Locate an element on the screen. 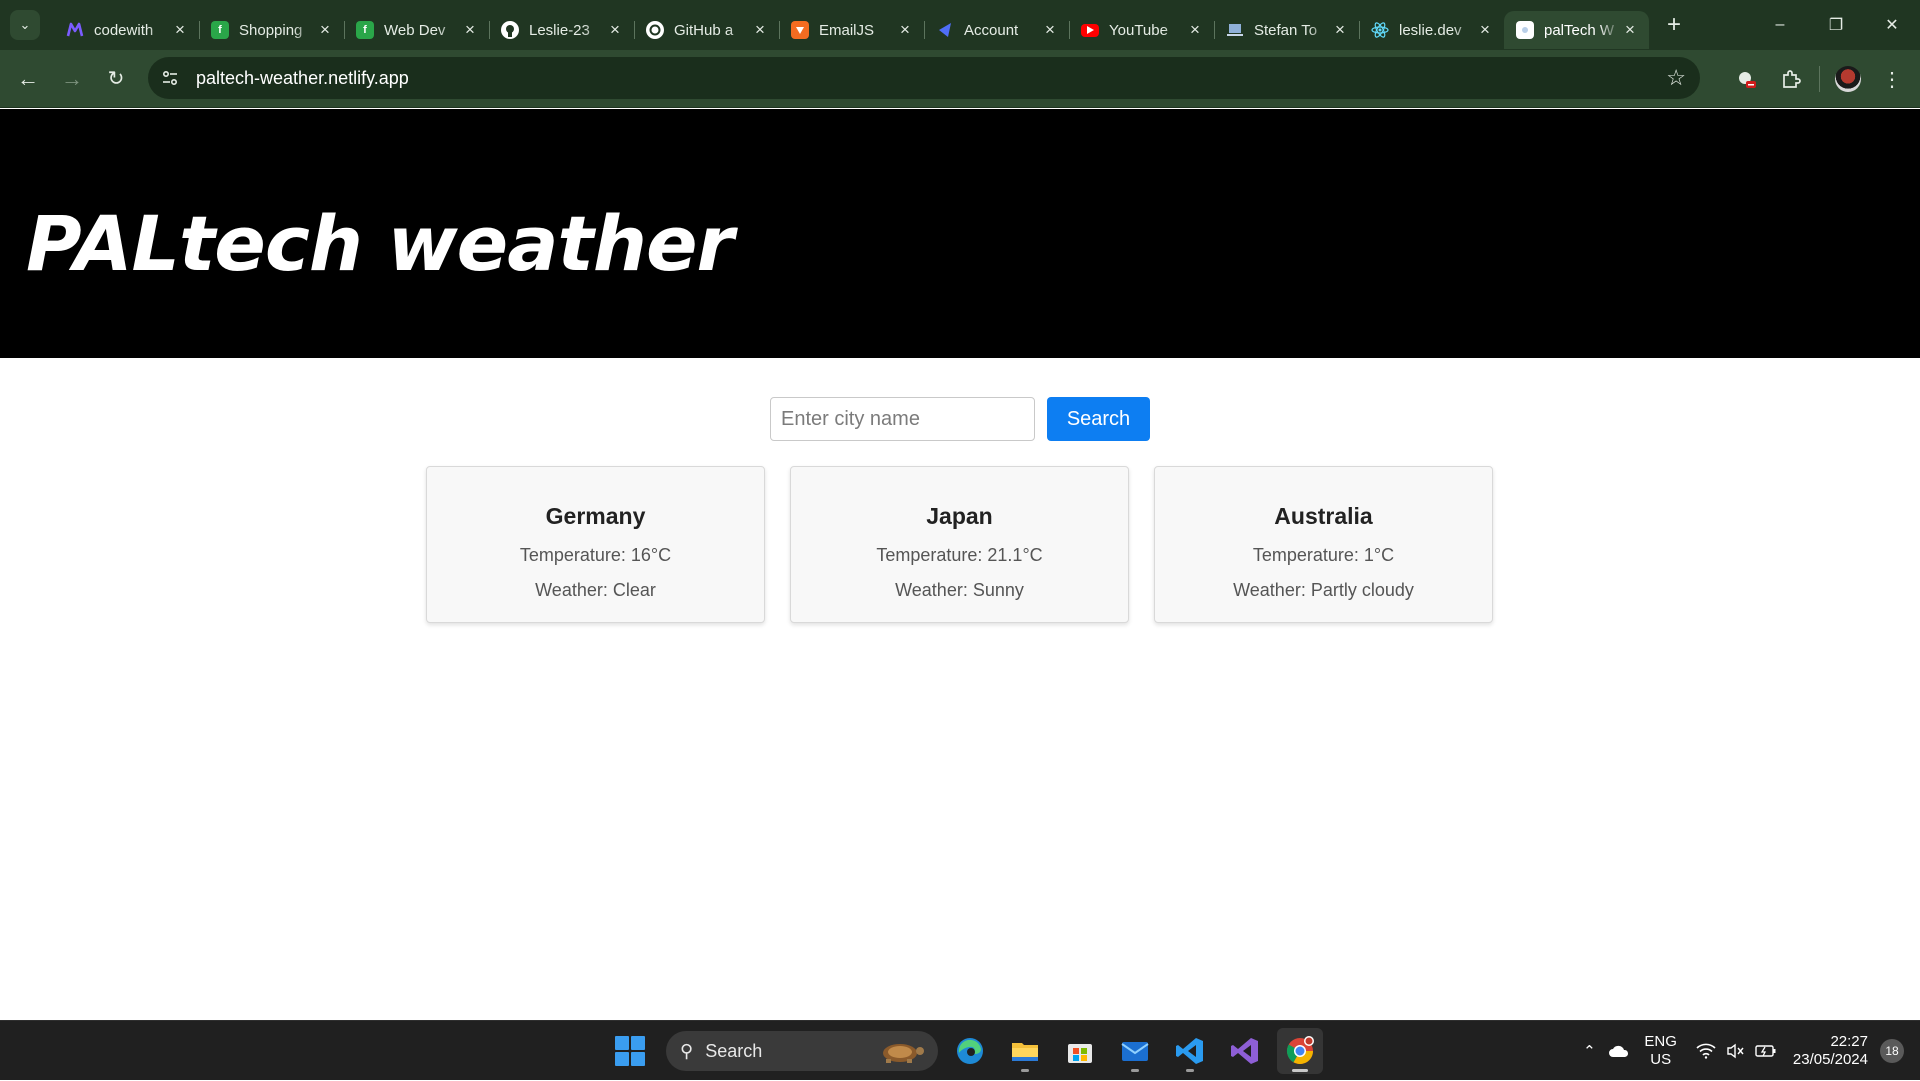 The width and height of the screenshot is (1920, 1081). tab-title: Shopping is located at coordinates (271, 30).